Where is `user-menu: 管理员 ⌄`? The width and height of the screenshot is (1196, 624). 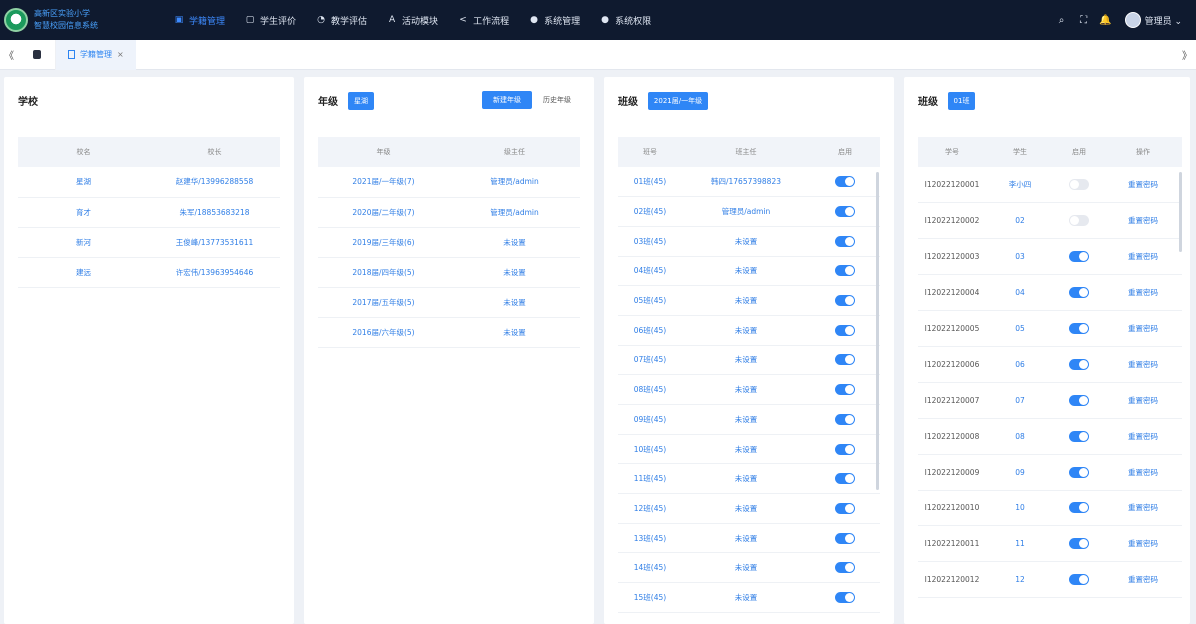 user-menu: 管理员 ⌄ is located at coordinates (1163, 20).